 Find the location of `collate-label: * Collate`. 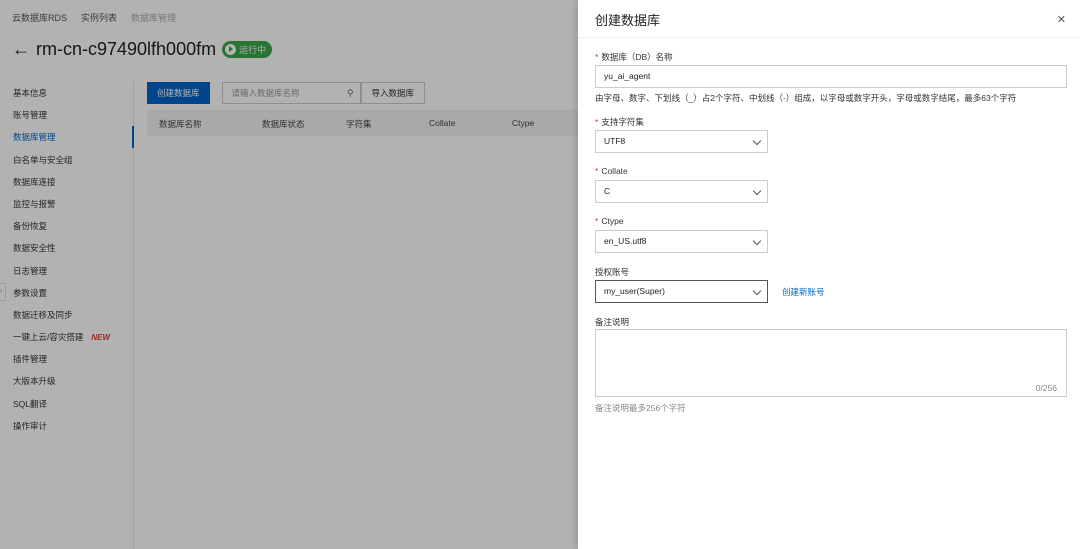

collate-label: * Collate is located at coordinates (611, 171).